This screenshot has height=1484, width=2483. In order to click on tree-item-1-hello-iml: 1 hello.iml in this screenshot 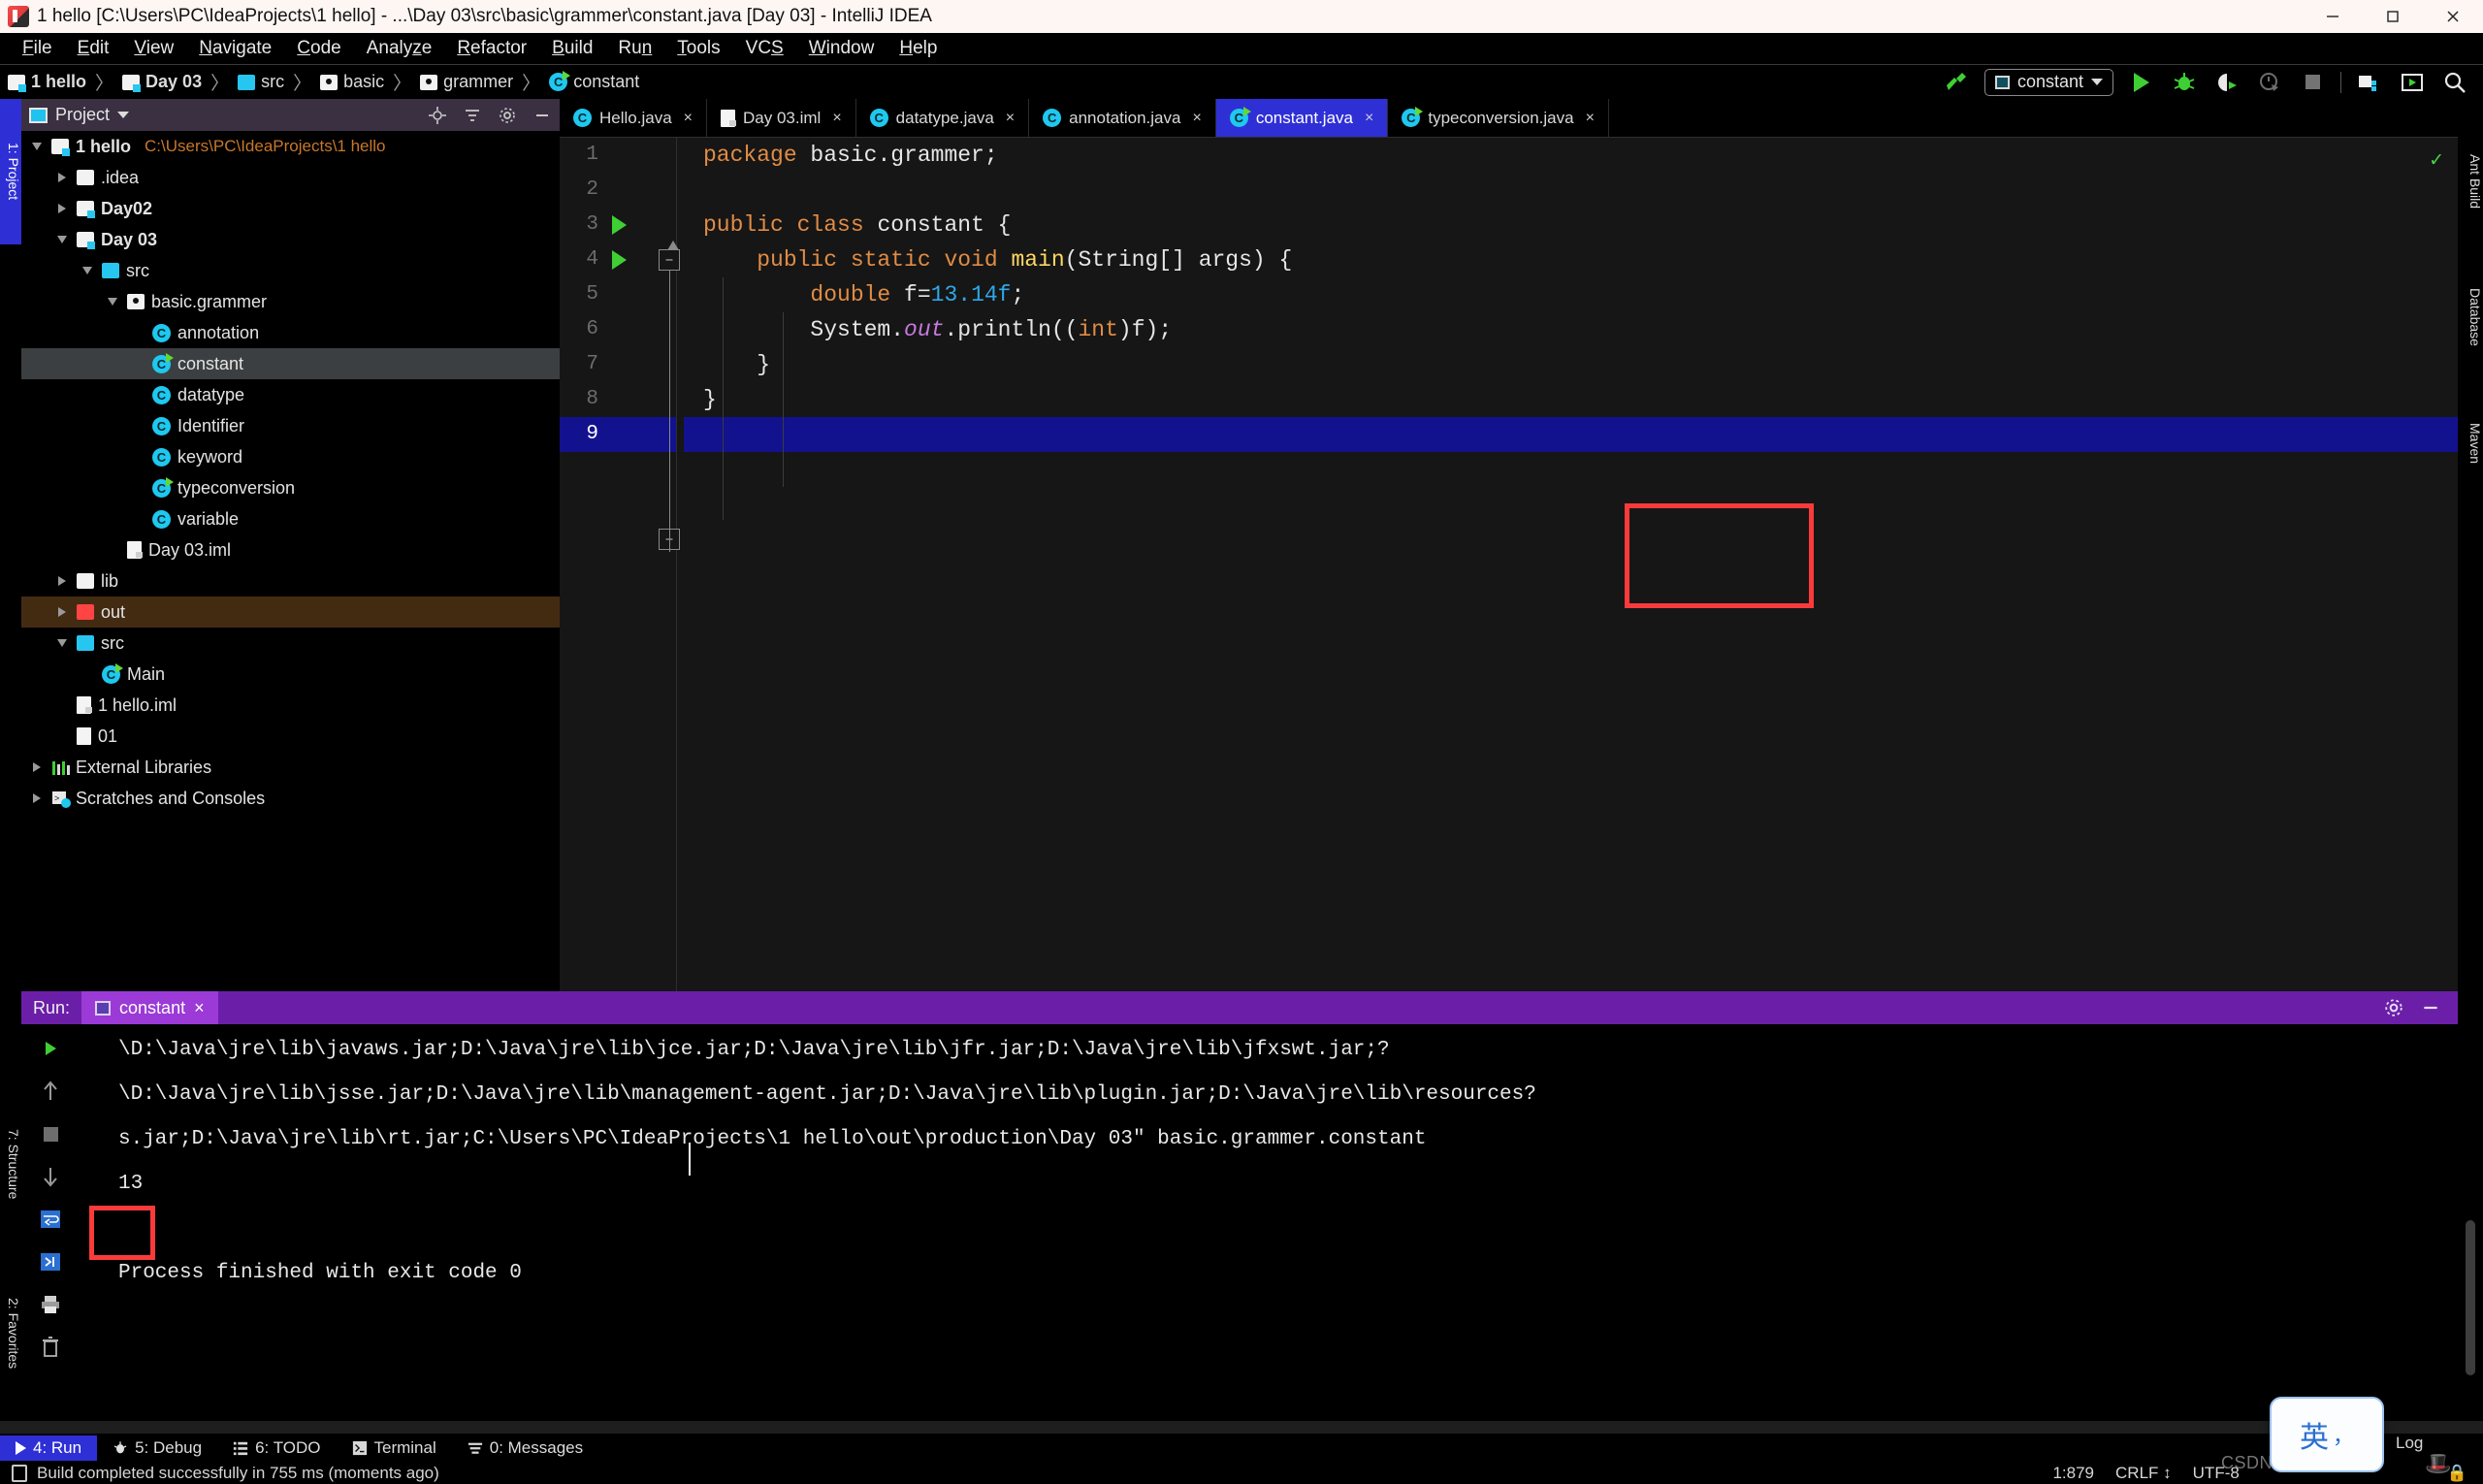, I will do `click(290, 705)`.